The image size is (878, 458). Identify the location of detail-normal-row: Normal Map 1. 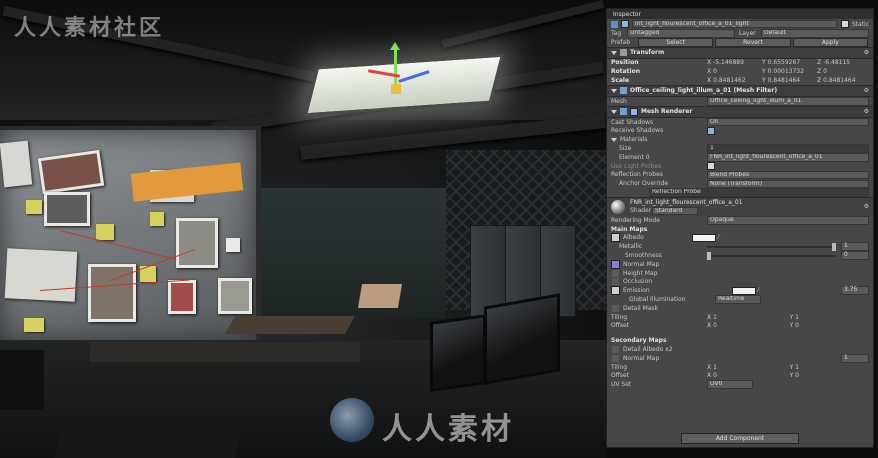
(740, 358).